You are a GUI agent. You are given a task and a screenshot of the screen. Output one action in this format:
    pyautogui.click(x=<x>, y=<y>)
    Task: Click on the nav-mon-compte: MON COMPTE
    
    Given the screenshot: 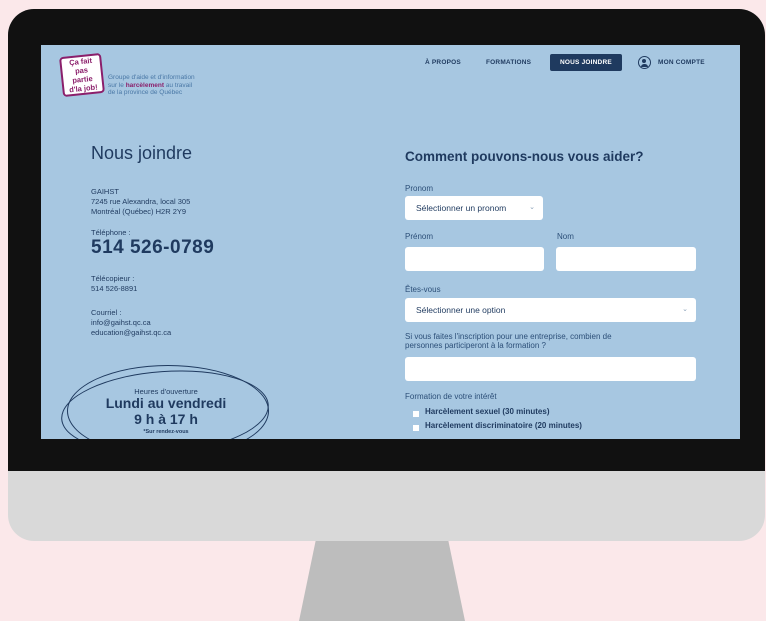 What is the action you would take?
    pyautogui.click(x=681, y=62)
    